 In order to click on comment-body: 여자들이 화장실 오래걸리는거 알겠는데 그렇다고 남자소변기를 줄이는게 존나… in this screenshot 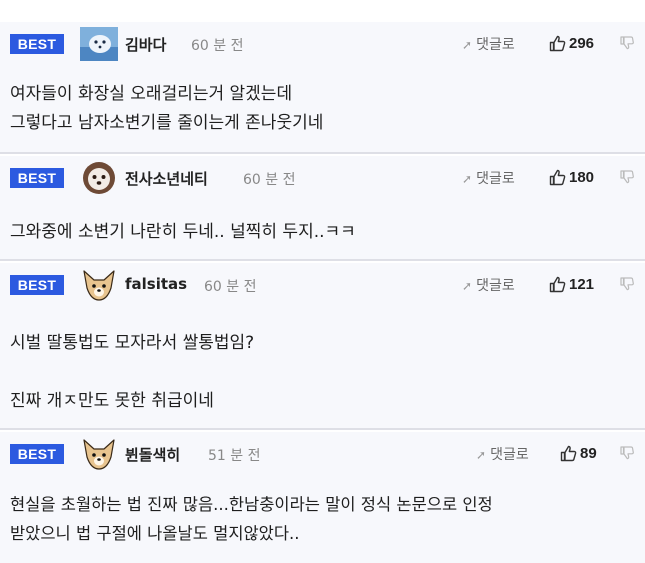, I will do `click(166, 109)`.